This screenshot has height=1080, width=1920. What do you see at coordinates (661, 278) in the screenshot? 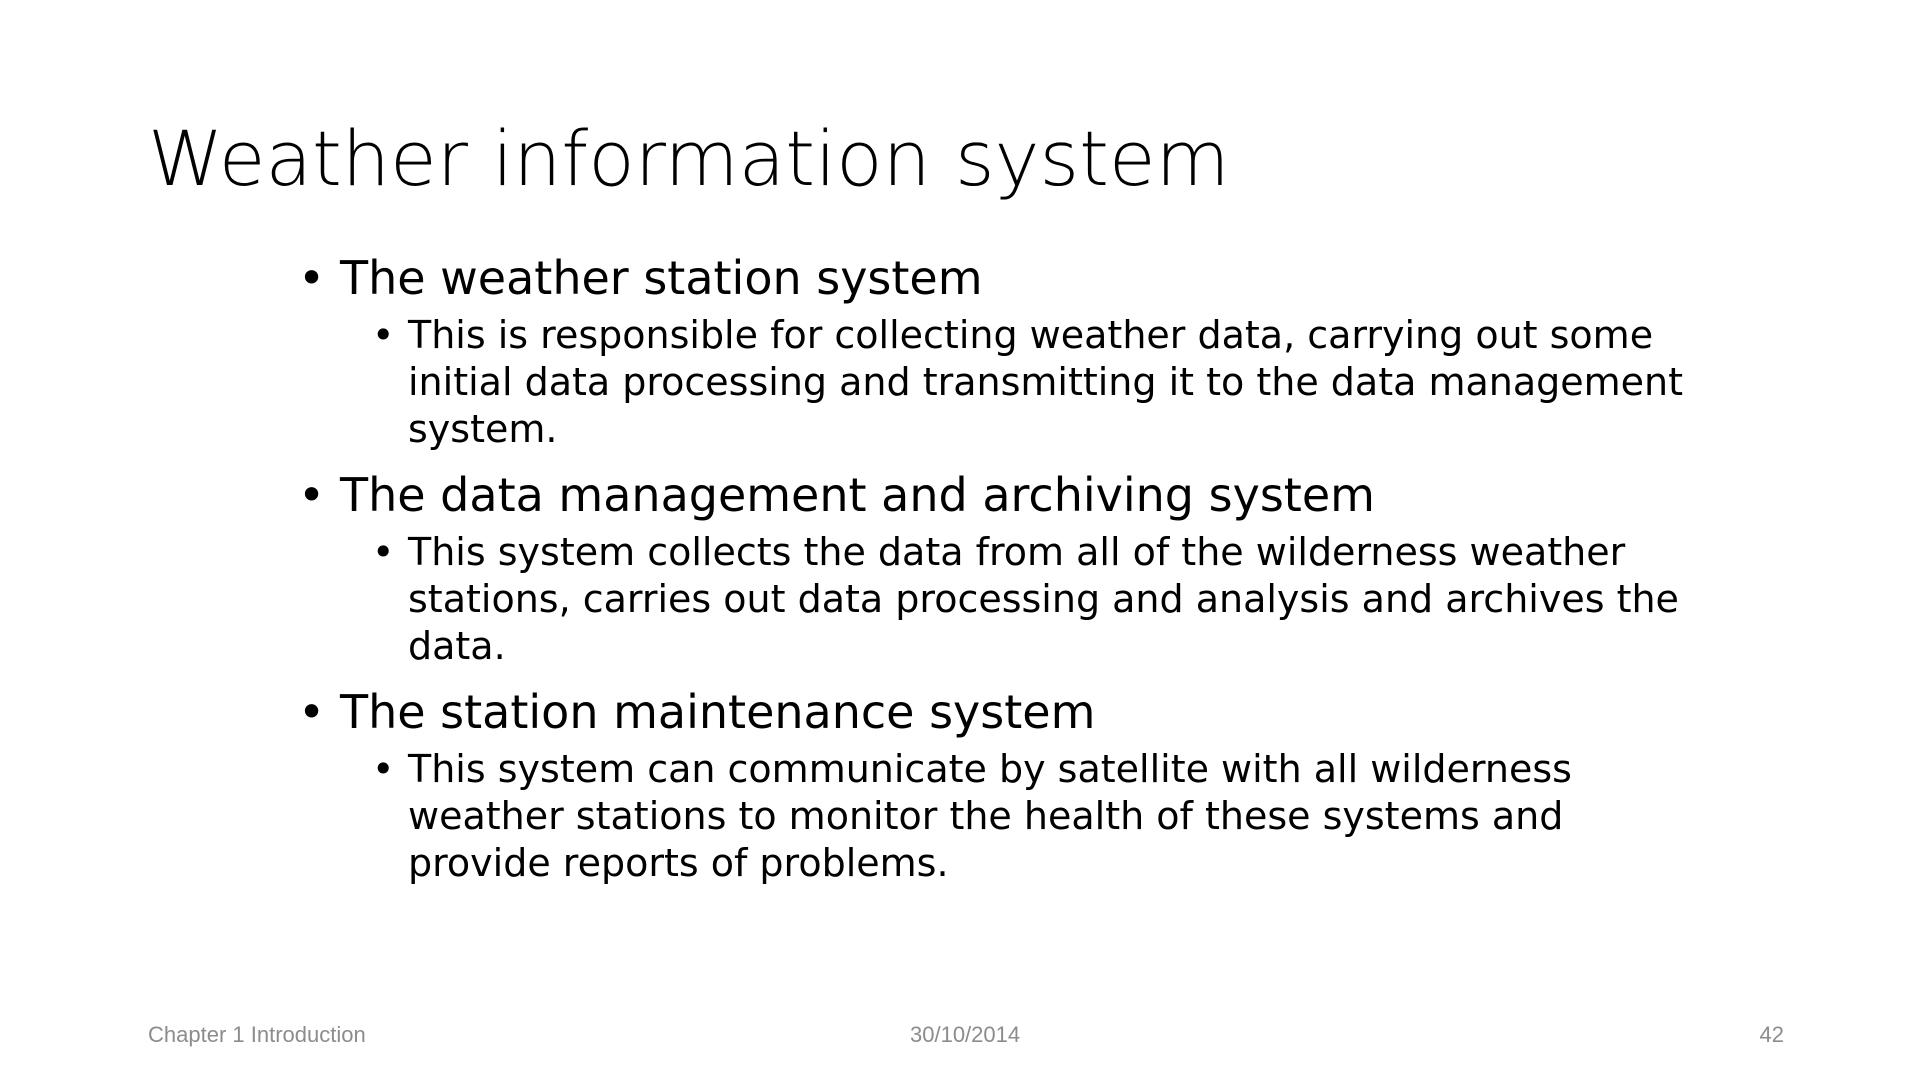
I see `bullet-heading: The weather station system` at bounding box center [661, 278].